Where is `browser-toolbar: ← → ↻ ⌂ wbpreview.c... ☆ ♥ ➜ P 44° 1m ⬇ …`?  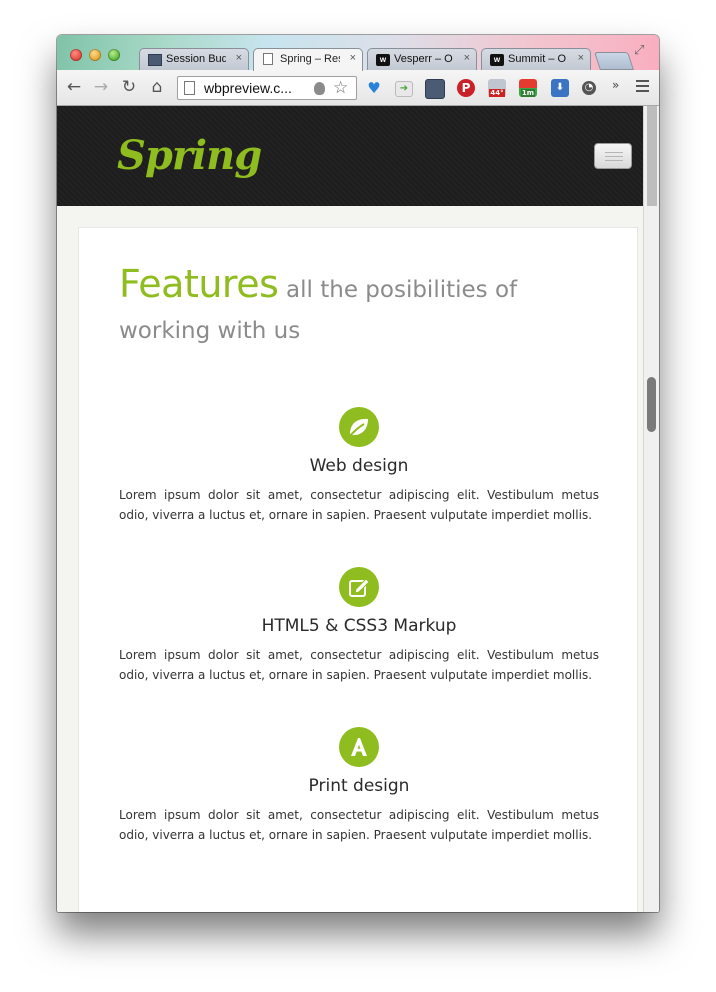
browser-toolbar: ← → ↻ ⌂ wbpreview.c... ☆ ♥ ➜ P 44° 1m ⬇ … is located at coordinates (358, 88).